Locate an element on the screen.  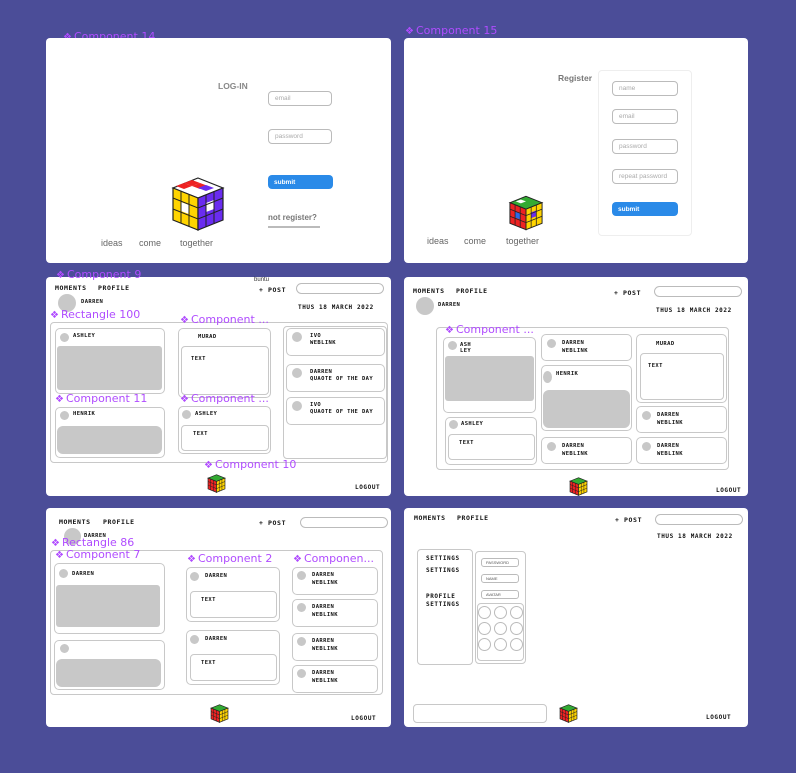
post-author: HENRIK is located at coordinates (567, 374).